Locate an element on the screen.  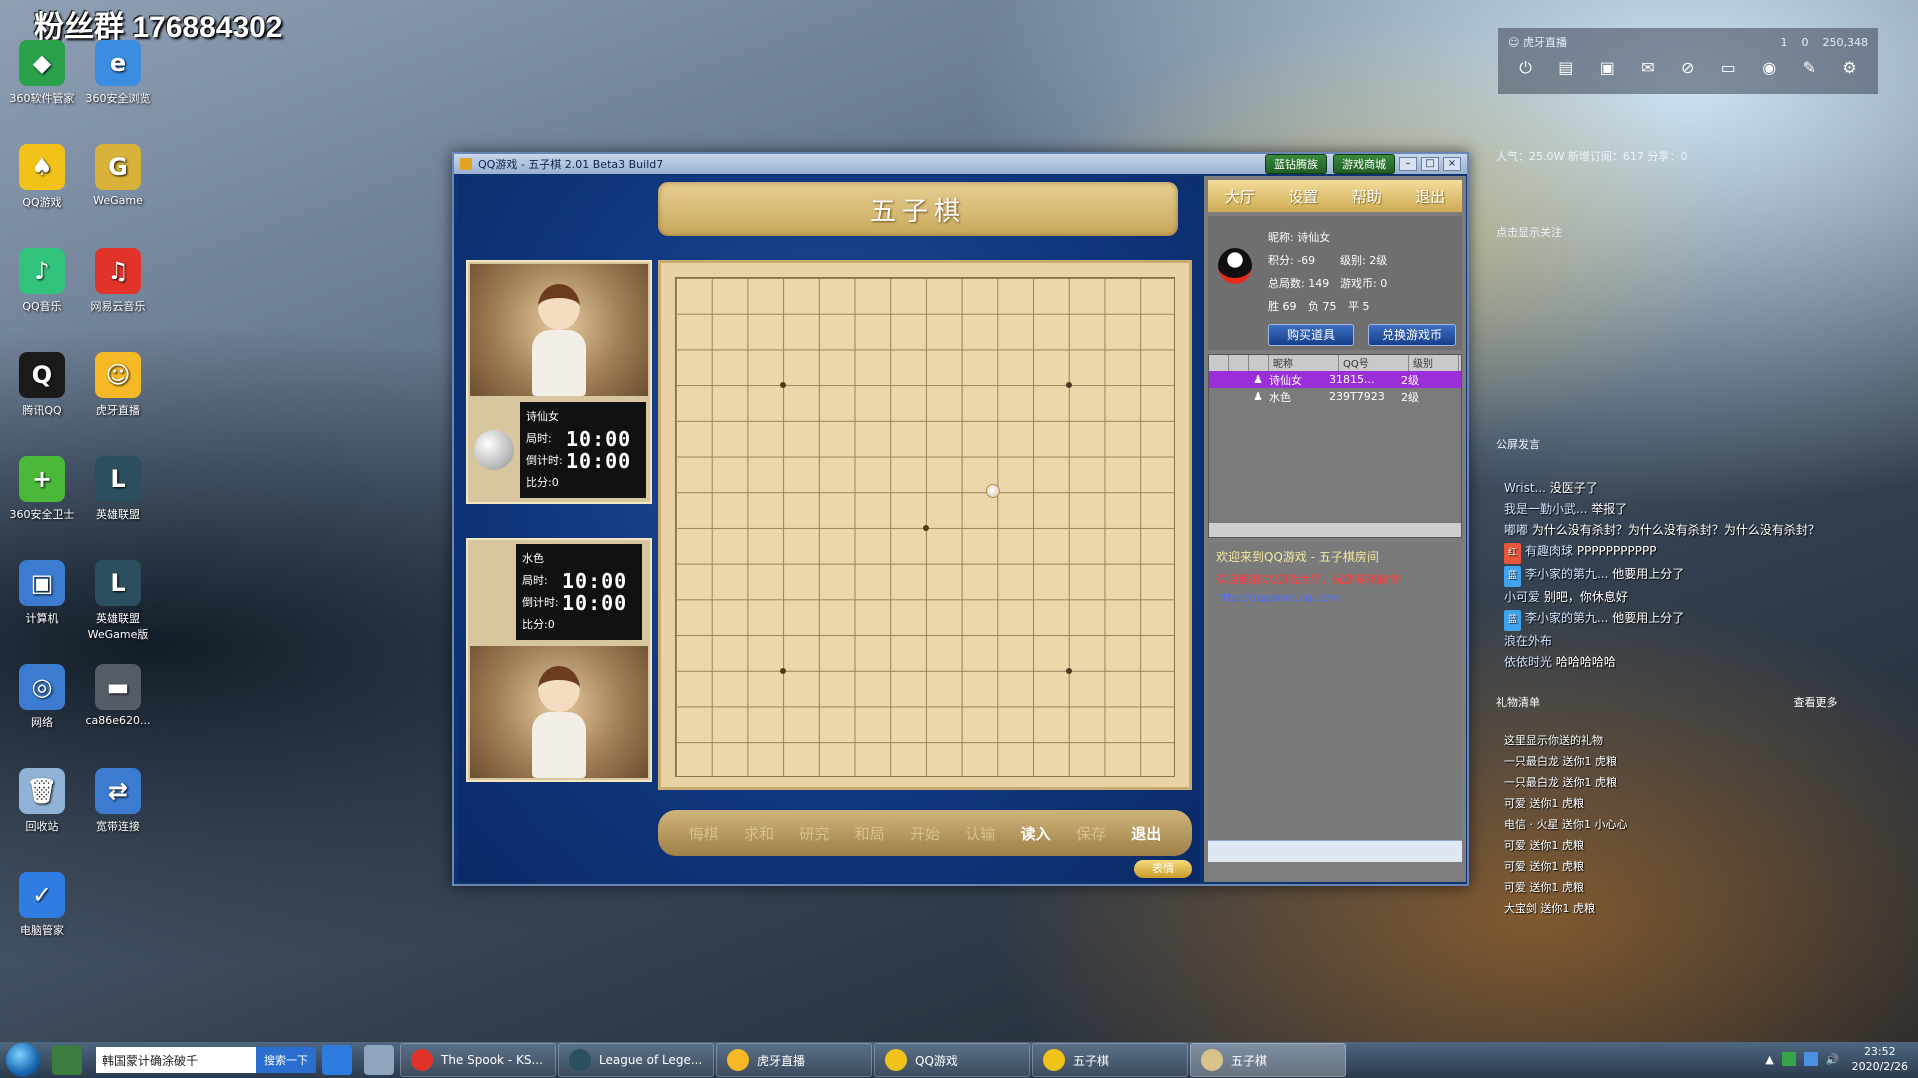
ie-icon is located at coordinates (337, 1060).